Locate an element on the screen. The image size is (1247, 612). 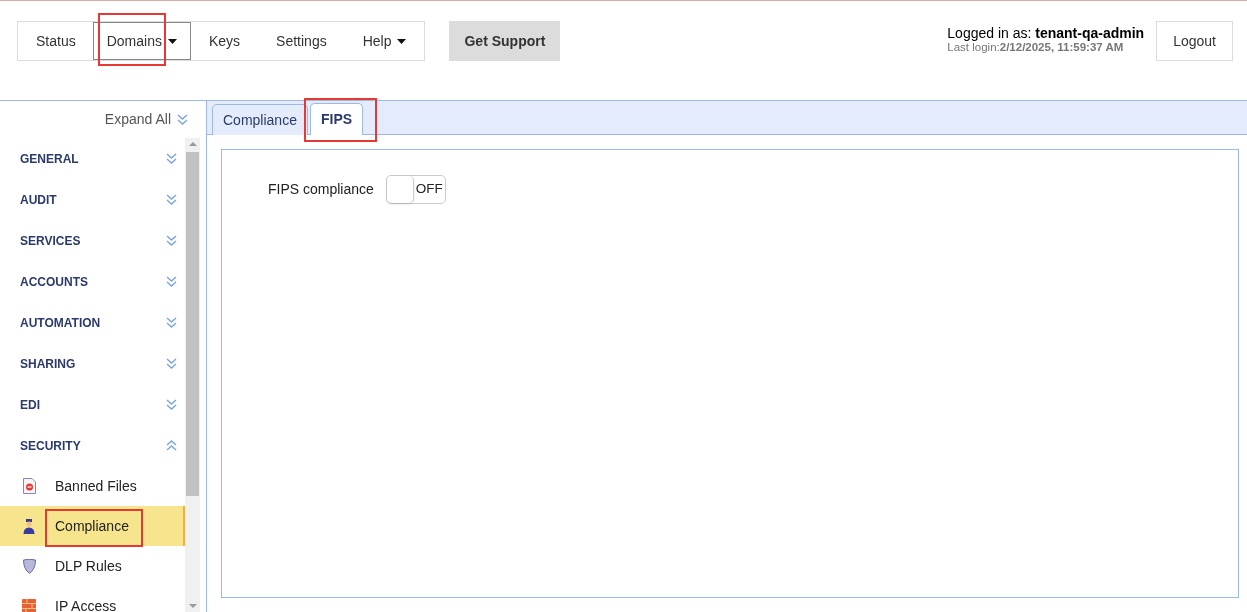
section-header: AUDIT is located at coordinates (38, 199).